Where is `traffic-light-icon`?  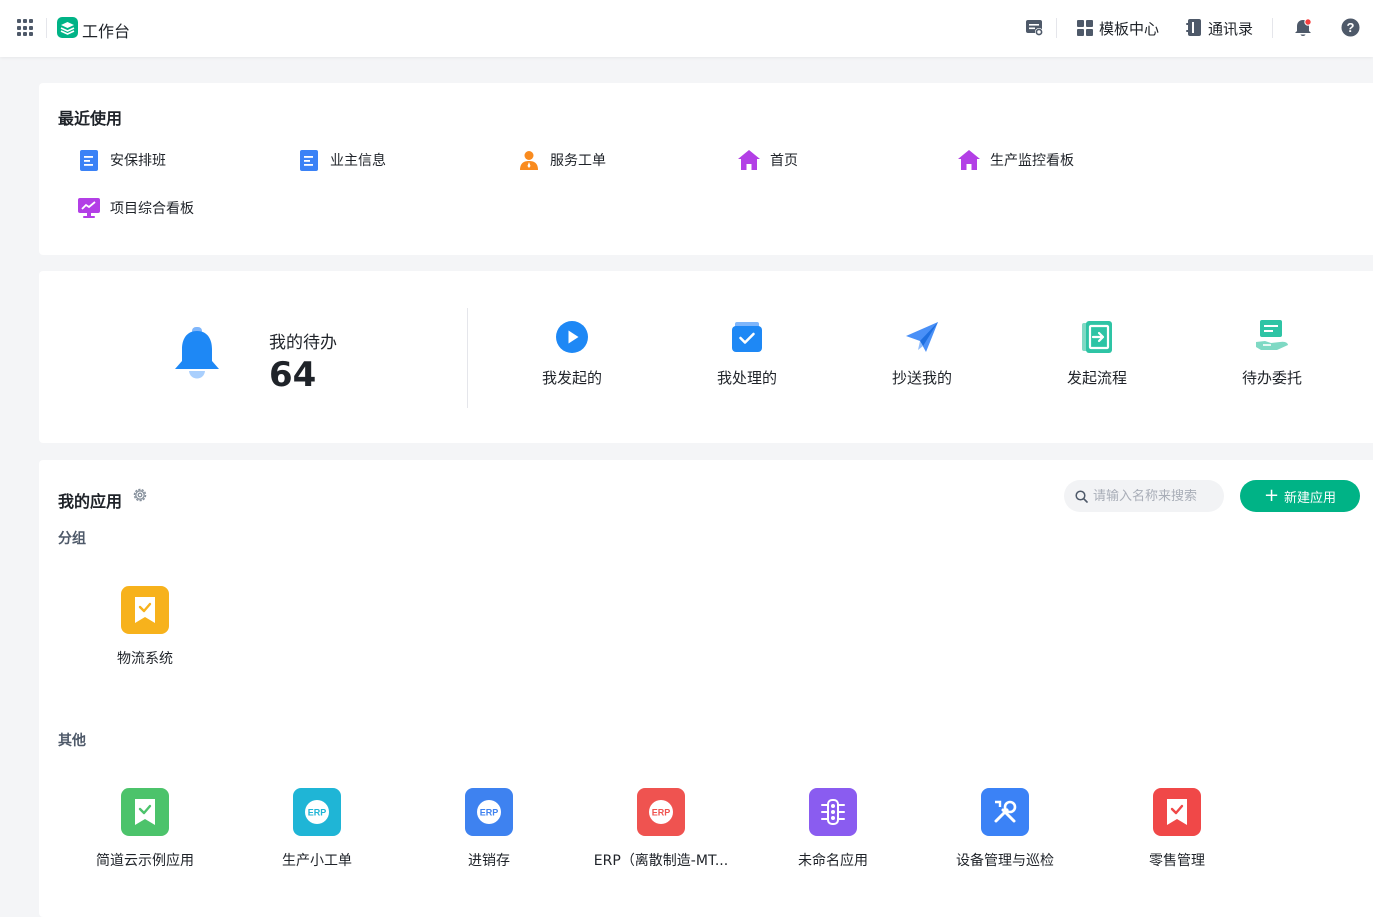
traffic-light-icon is located at coordinates (833, 812).